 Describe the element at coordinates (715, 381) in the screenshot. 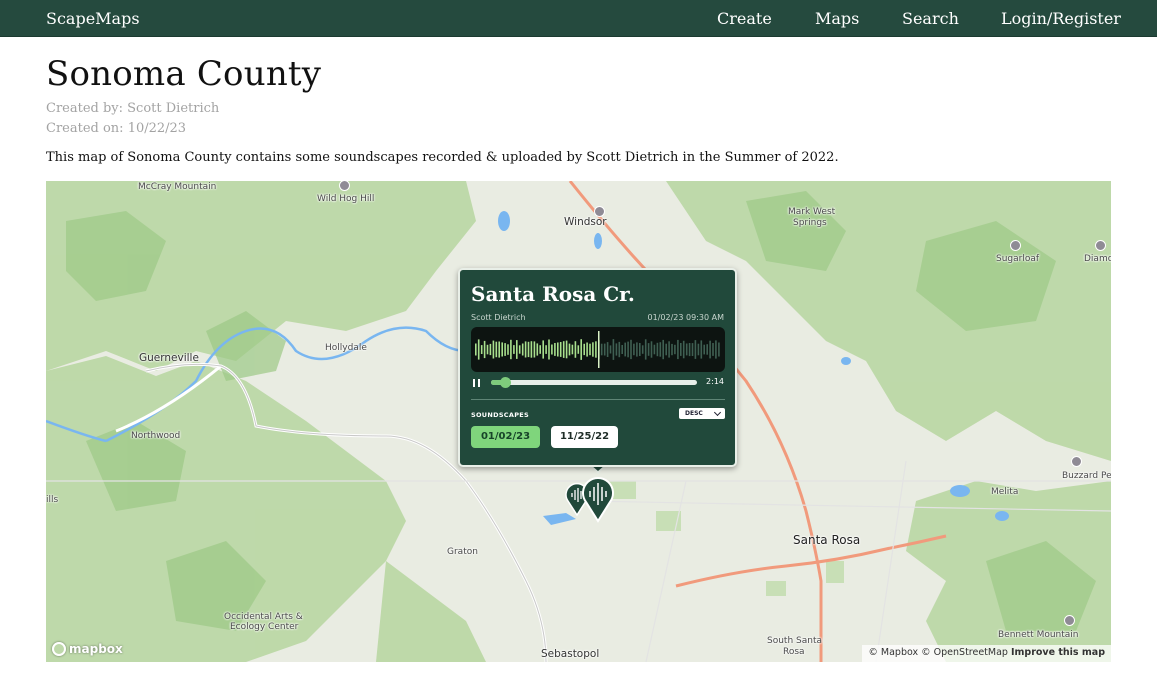

I see `duration-label: 2:14` at that location.